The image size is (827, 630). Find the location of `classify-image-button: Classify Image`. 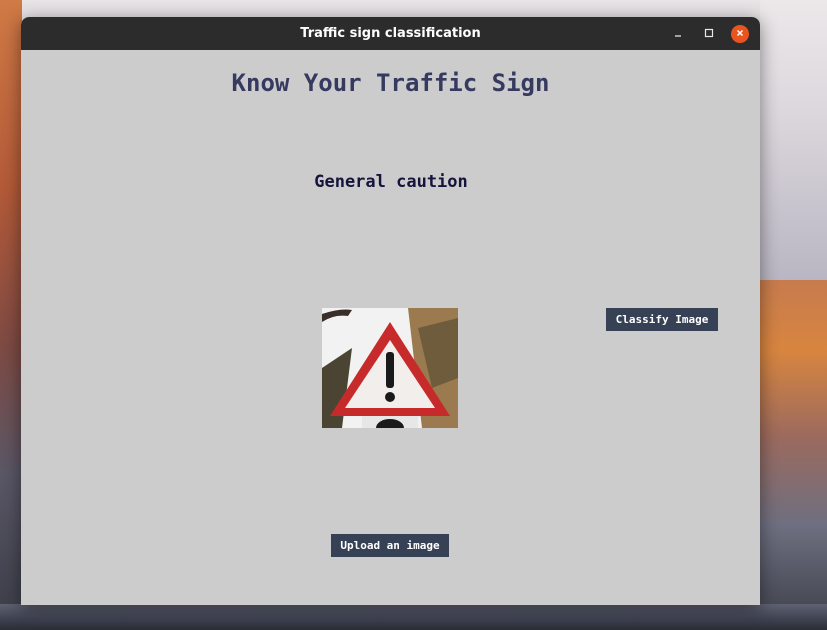

classify-image-button: Classify Image is located at coordinates (662, 319).